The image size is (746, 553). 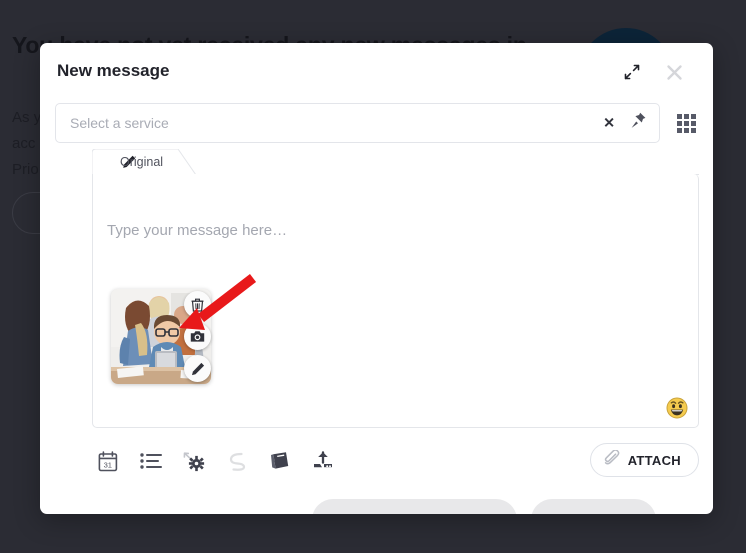 I want to click on expand-arrows-icon, so click(x=632, y=72).